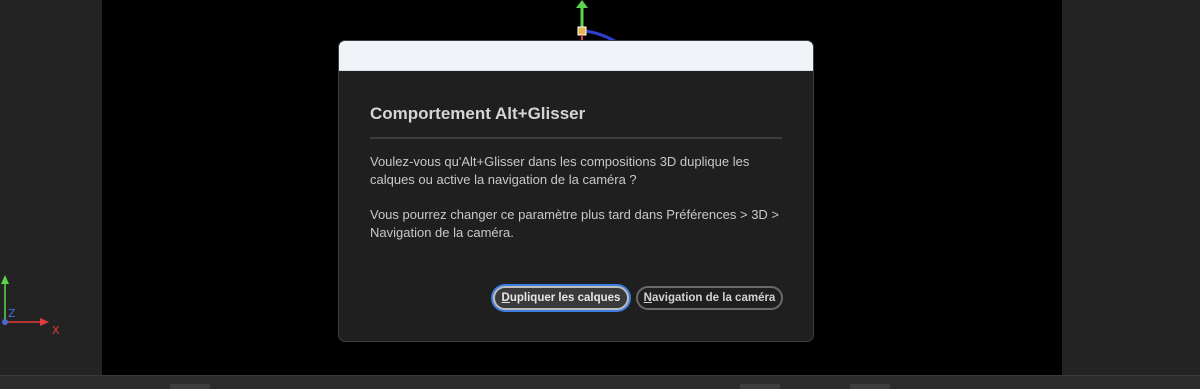 The image size is (1200, 389). Describe the element at coordinates (600, 22) in the screenshot. I see `3d-transform-gizmo` at that location.